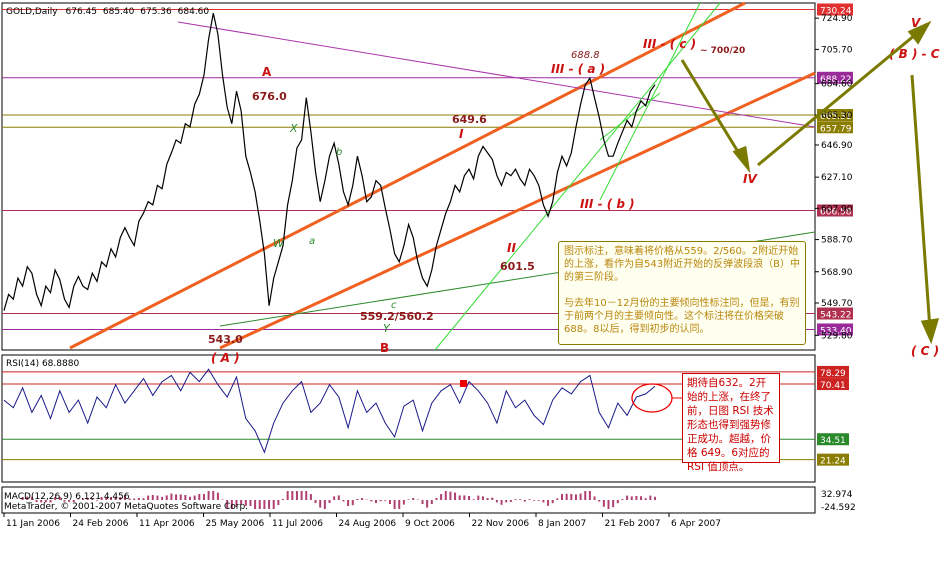 This screenshot has width=950, height=567. Describe the element at coordinates (833, 374) in the screenshot. I see `rsi-level-label-0: 78.29` at that location.